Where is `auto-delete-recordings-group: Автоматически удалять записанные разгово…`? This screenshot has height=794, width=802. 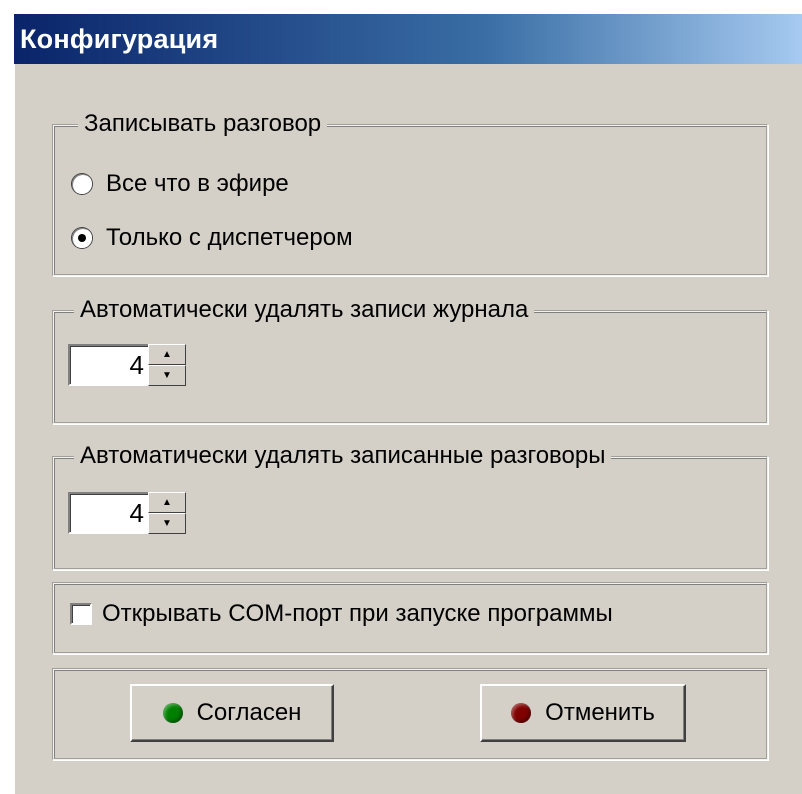 auto-delete-recordings-group: Автоматически удалять записанные разгово… is located at coordinates (410, 505).